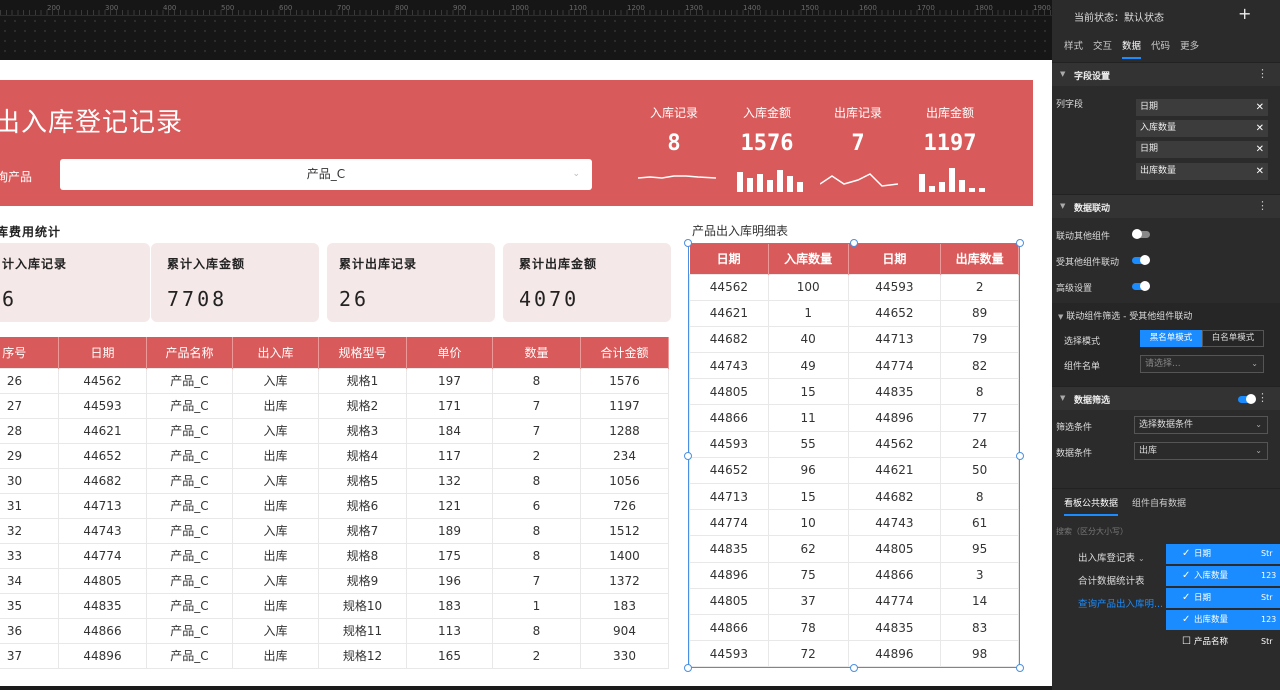 The image size is (1280, 690). I want to click on linked-by-other-toggle, so click(1141, 260).